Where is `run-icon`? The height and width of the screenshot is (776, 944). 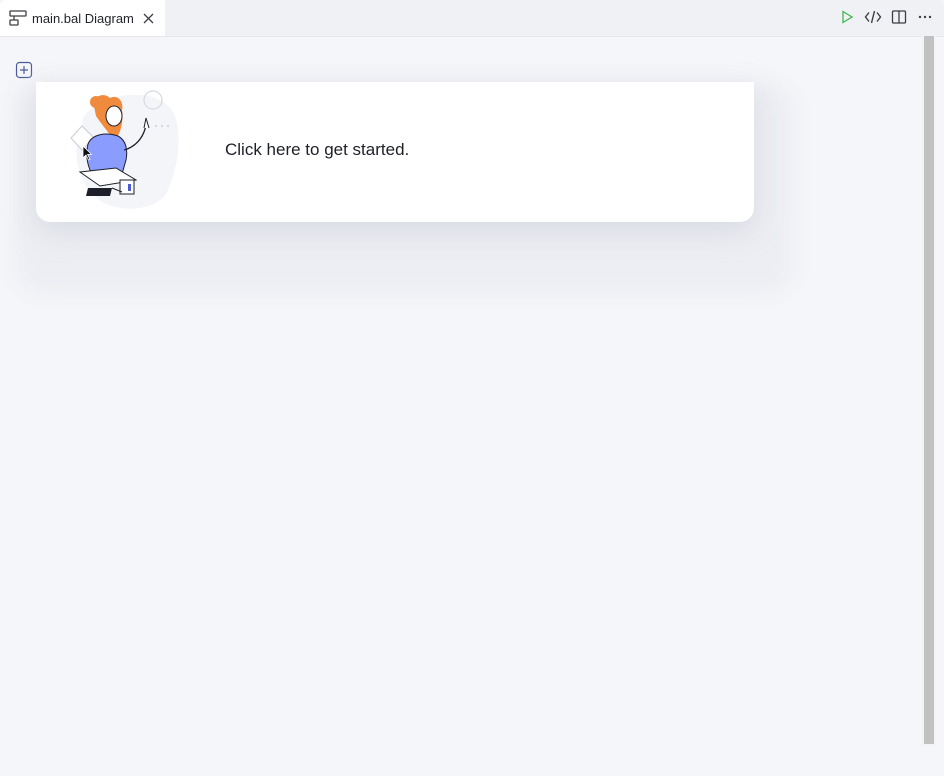 run-icon is located at coordinates (847, 17).